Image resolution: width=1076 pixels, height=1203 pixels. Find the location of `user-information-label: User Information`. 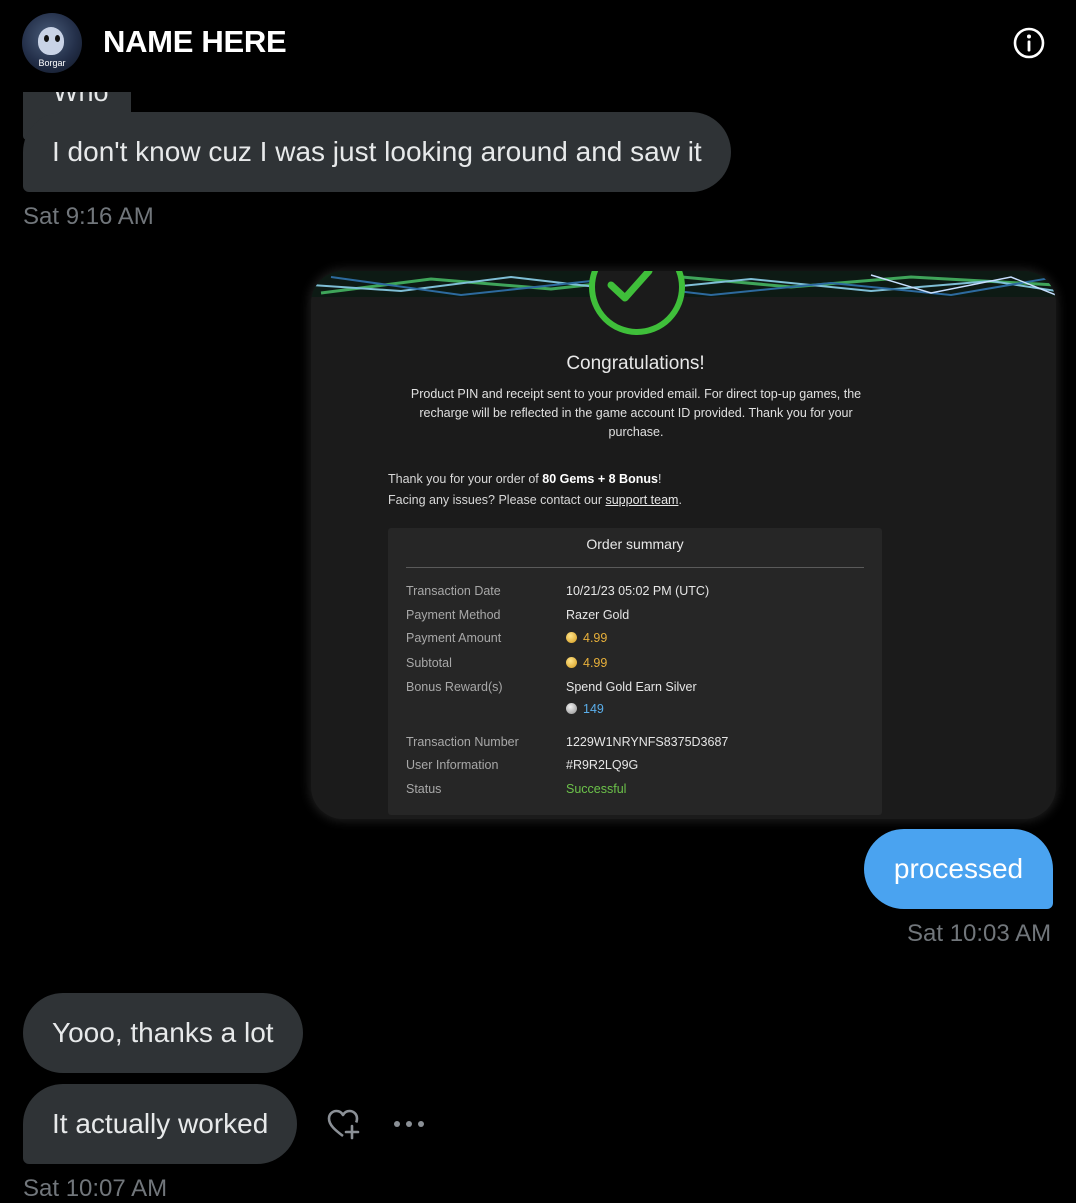

user-information-label: User Information is located at coordinates (452, 765).